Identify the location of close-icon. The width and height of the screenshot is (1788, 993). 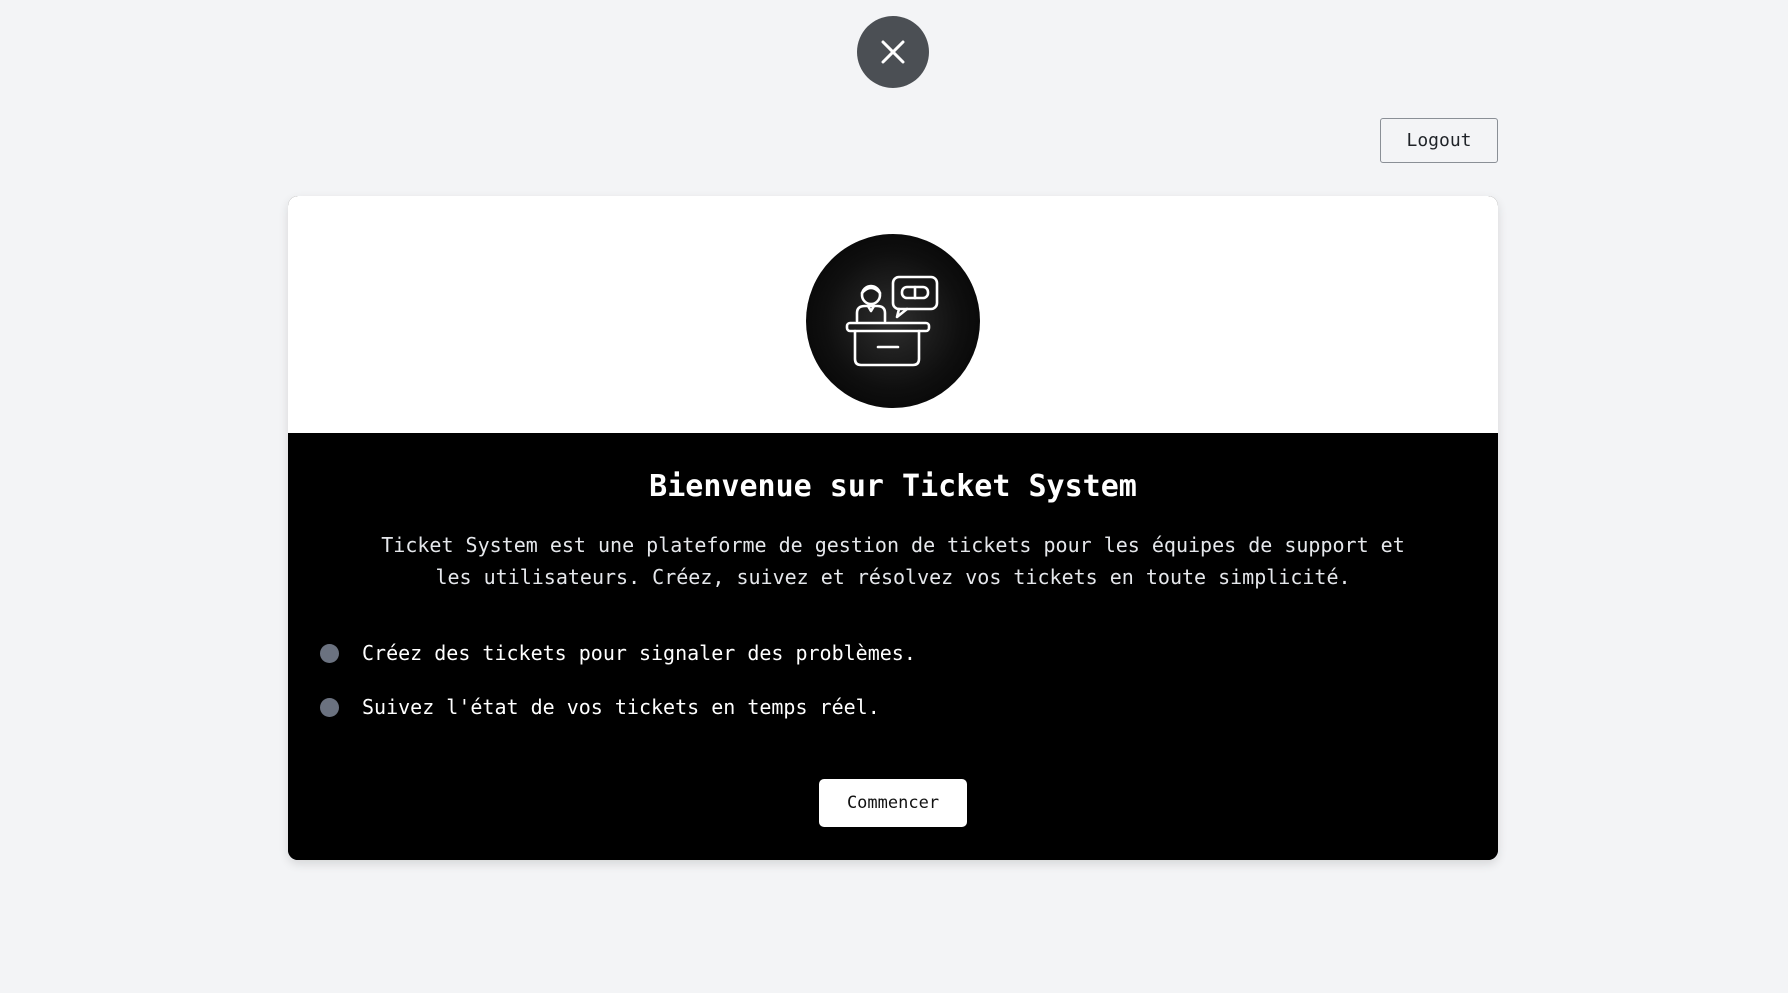
(893, 52).